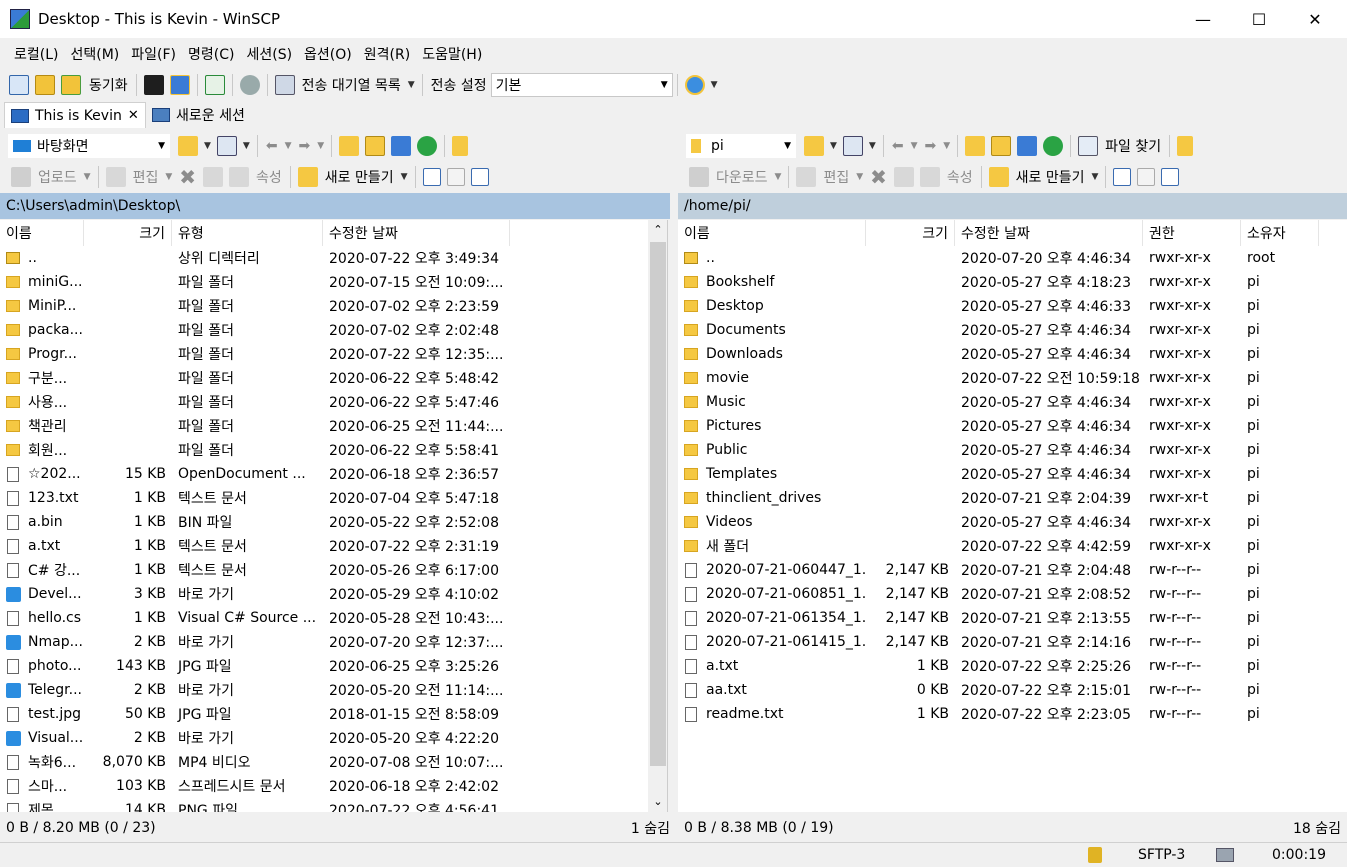 This screenshot has width=1347, height=867. Describe the element at coordinates (657, 802) in the screenshot. I see `scroll-down-icon: ⌄` at that location.